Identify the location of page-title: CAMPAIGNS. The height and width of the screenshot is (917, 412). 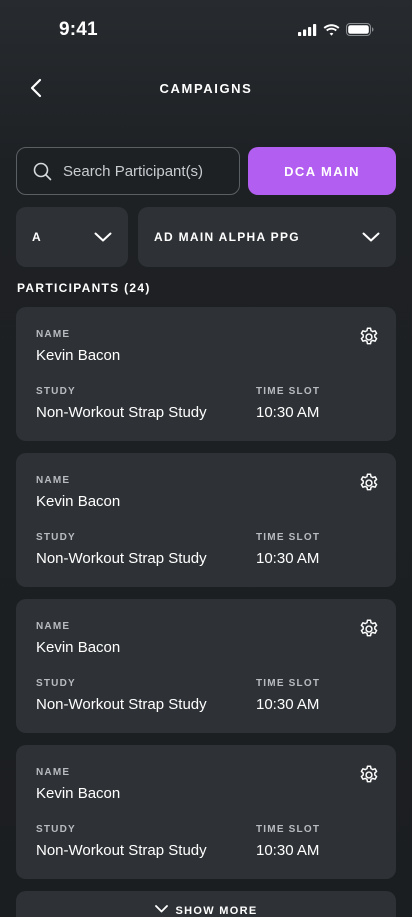
(206, 88).